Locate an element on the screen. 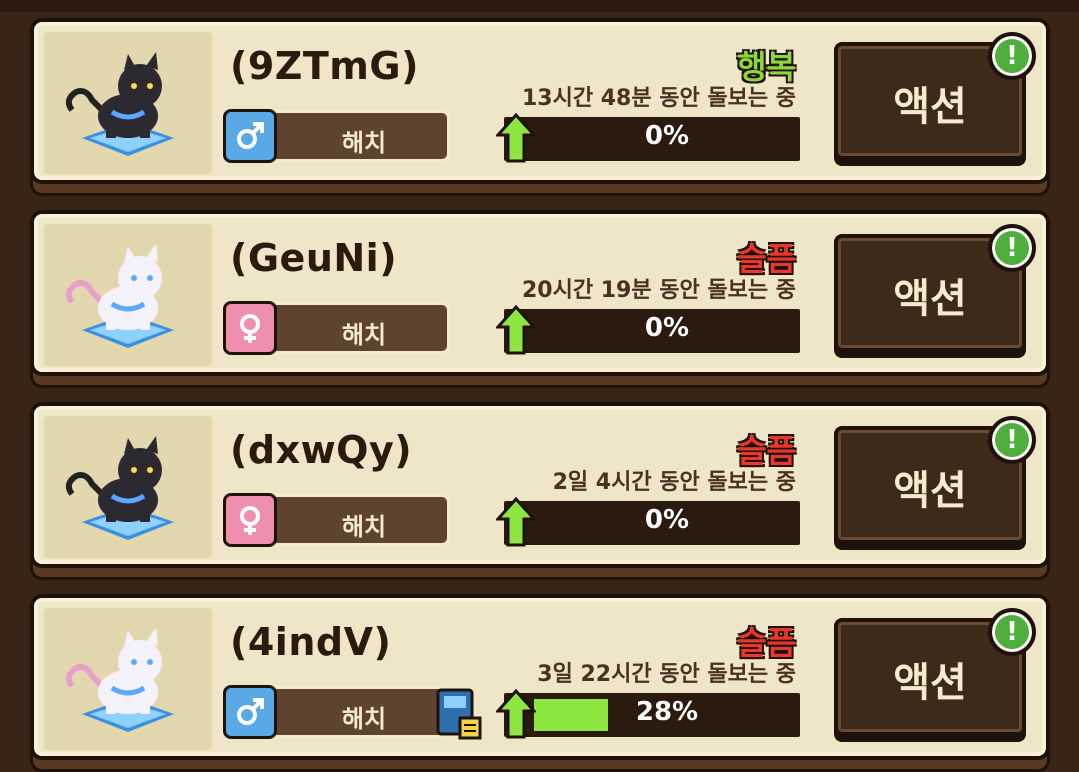 This screenshot has height=772, width=1079. care-time: 3일 22시간 동안 돌보는 중 is located at coordinates (666, 674).